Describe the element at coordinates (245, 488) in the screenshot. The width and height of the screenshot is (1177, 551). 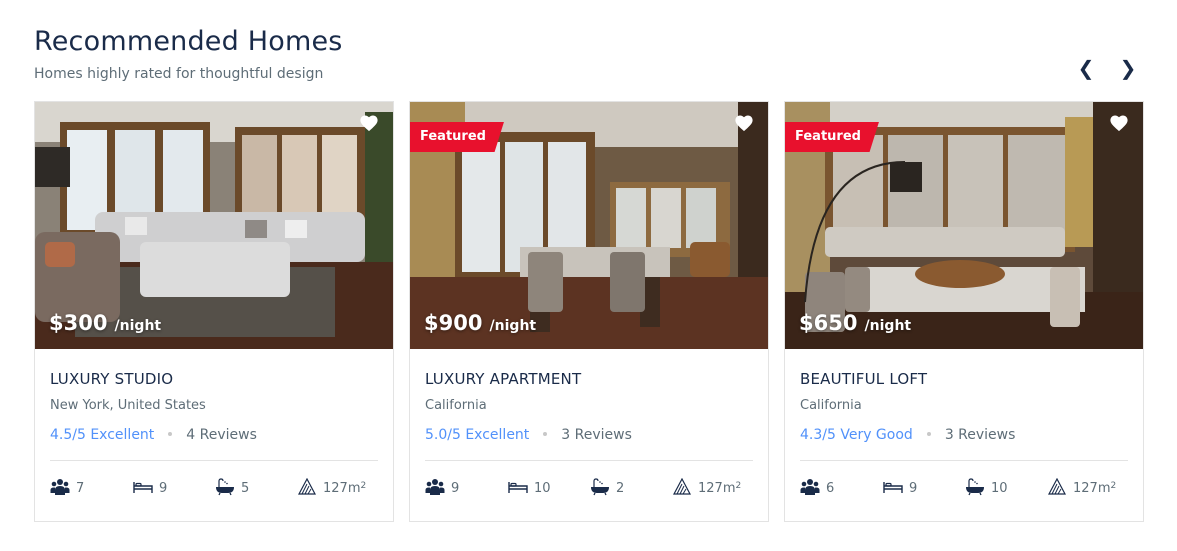
I see `baths-count: 5` at that location.